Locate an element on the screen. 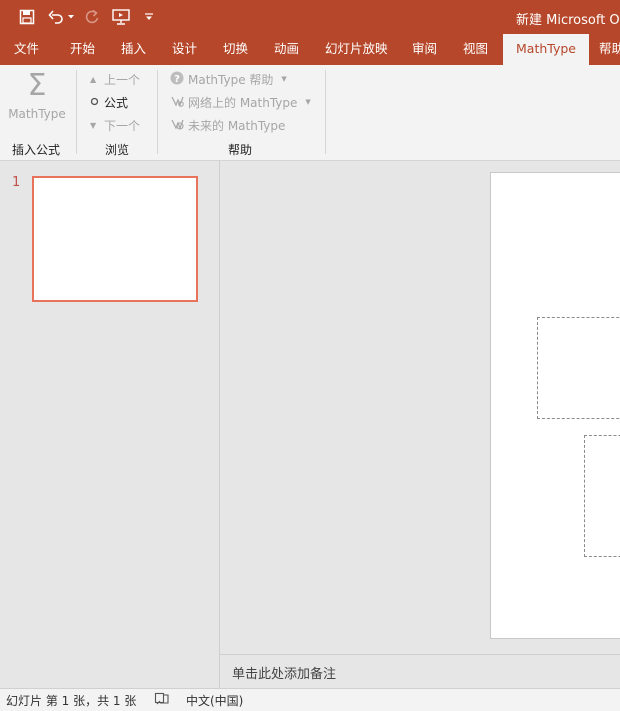 The width and height of the screenshot is (620, 711). slide-canvas is located at coordinates (555, 405).